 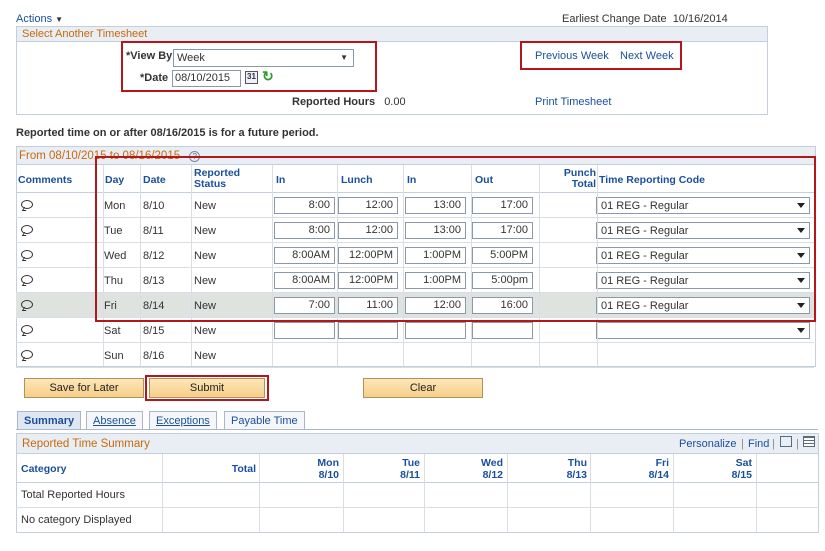 I want to click on summary-col-day-date: 8/15, so click(x=741, y=475).